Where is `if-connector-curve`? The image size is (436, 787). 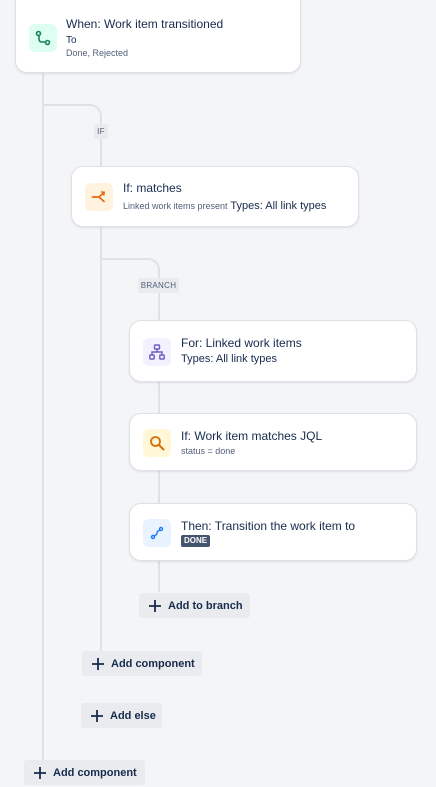 if-connector-curve is located at coordinates (72, 112).